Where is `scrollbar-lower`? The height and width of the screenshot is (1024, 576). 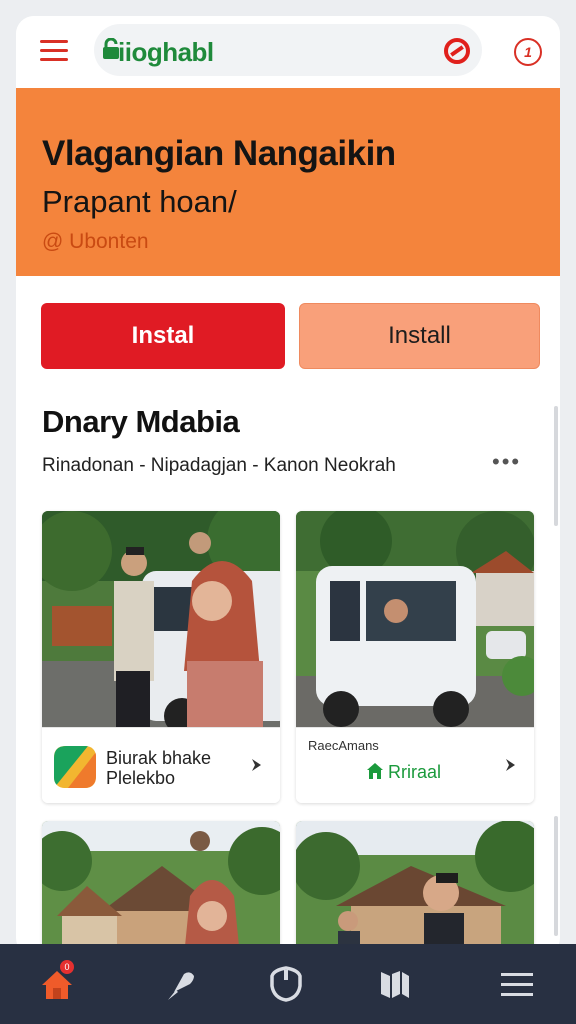
scrollbar-lower is located at coordinates (556, 876).